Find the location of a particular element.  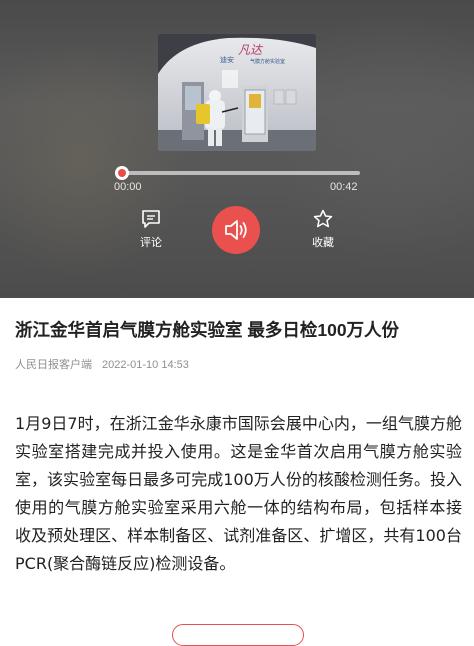

audio-play-button is located at coordinates (236, 230).